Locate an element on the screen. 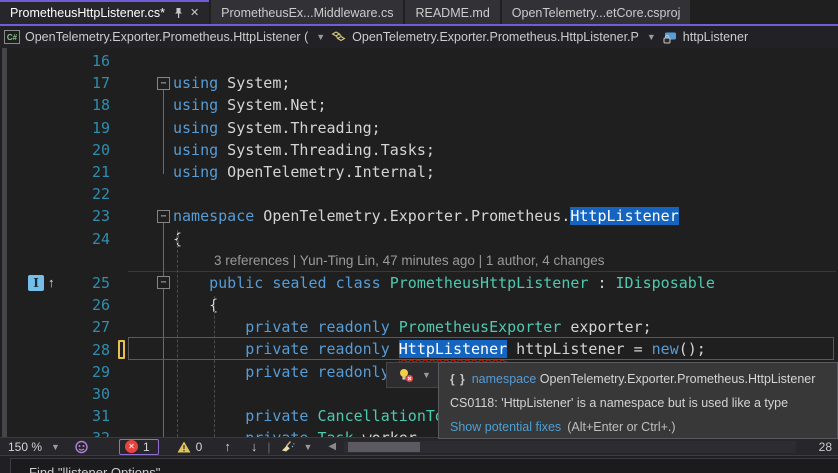  error-icon: ✕ is located at coordinates (131, 446).